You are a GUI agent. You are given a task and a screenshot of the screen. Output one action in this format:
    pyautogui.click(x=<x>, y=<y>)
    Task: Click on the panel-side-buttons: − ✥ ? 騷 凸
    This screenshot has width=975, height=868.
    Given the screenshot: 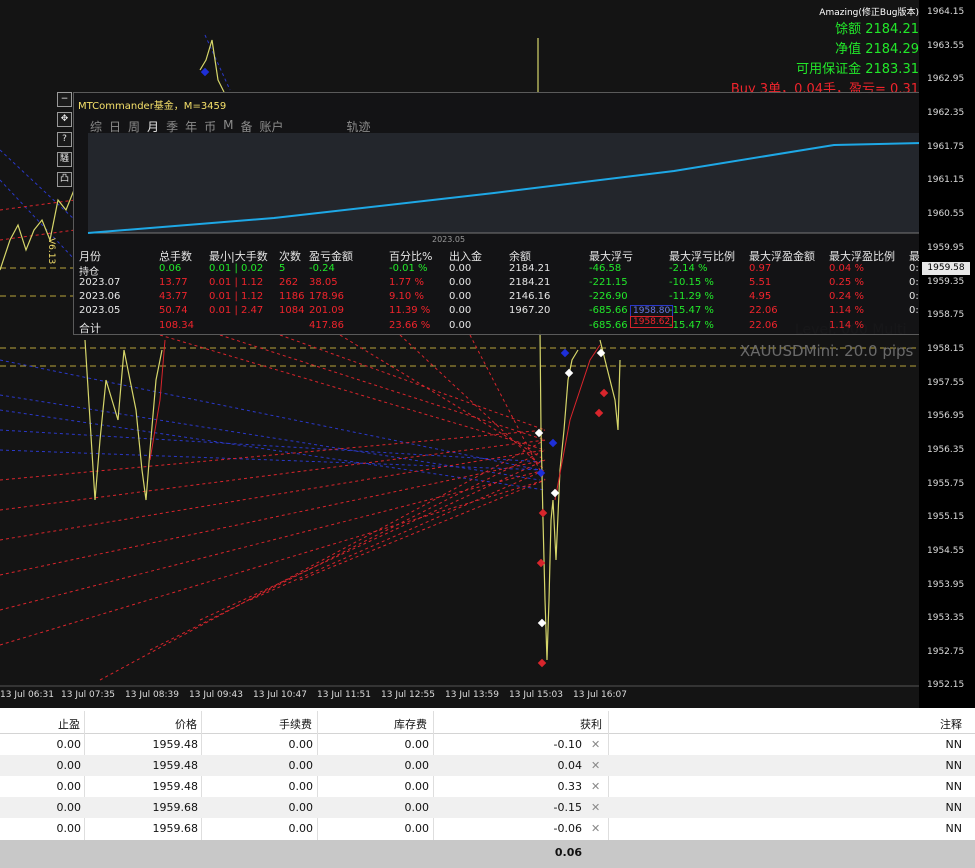 What is the action you would take?
    pyautogui.click(x=64, y=142)
    